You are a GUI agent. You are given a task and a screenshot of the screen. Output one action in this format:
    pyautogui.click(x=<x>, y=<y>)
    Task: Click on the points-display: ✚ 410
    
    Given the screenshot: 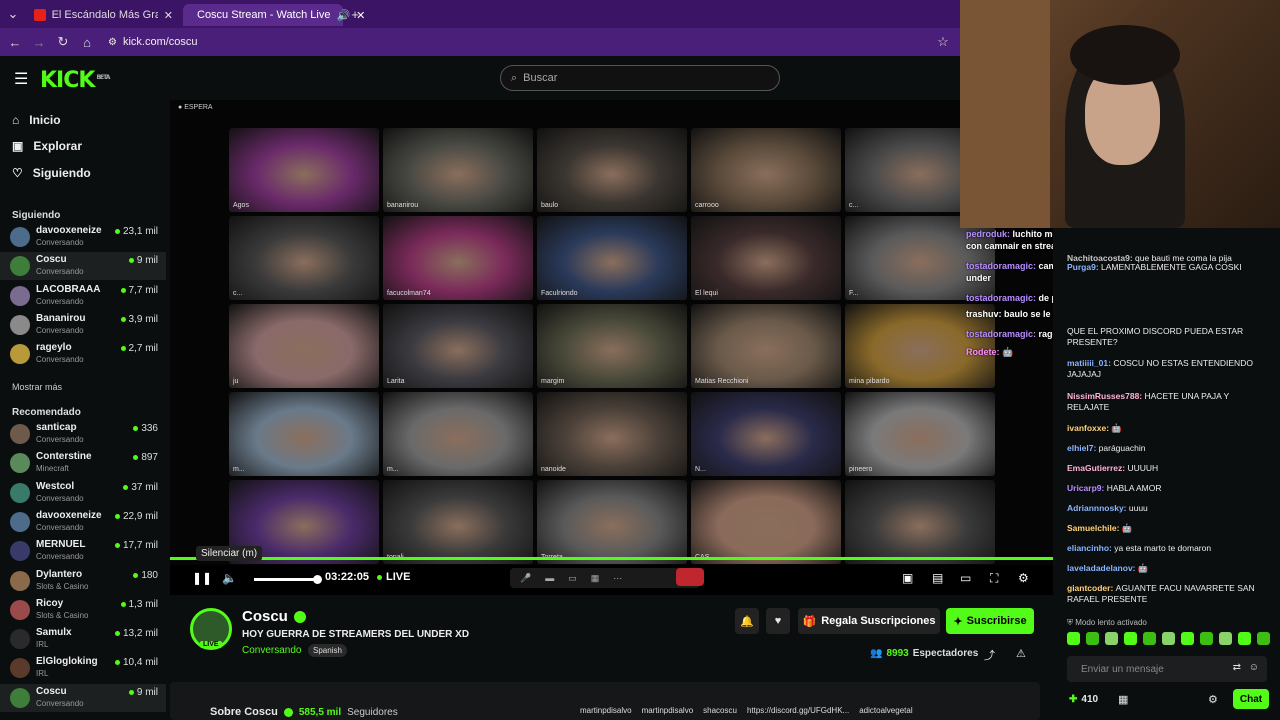 What is the action you would take?
    pyautogui.click(x=1083, y=699)
    